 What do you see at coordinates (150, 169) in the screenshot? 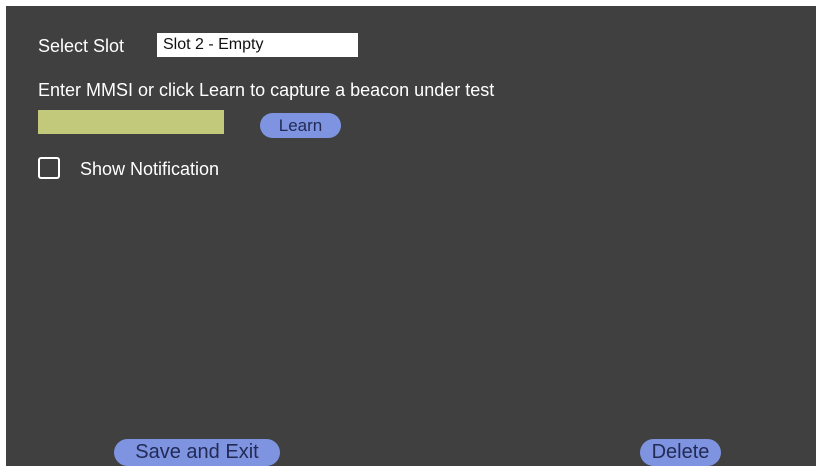
I see `show-notification-label: Show Notification` at bounding box center [150, 169].